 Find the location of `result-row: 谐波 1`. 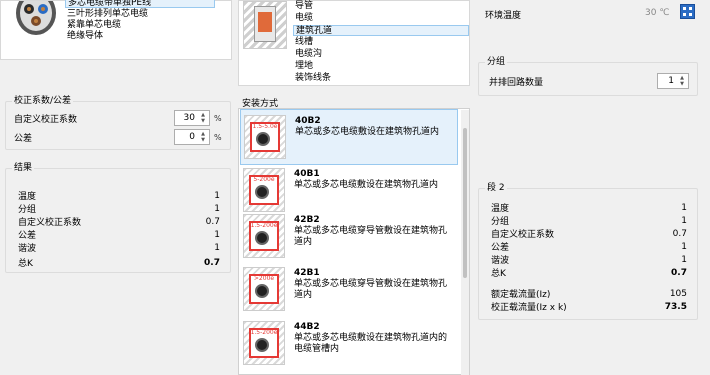

result-row: 谐波 1 is located at coordinates (119, 248).